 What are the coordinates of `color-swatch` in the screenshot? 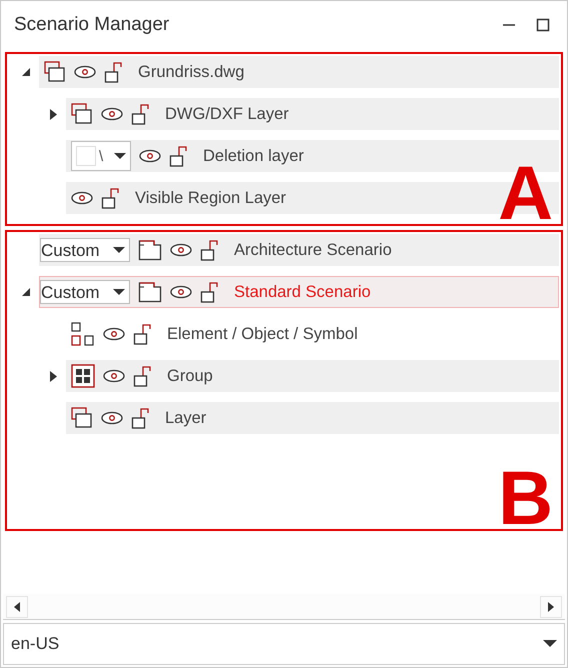 It's located at (86, 156).